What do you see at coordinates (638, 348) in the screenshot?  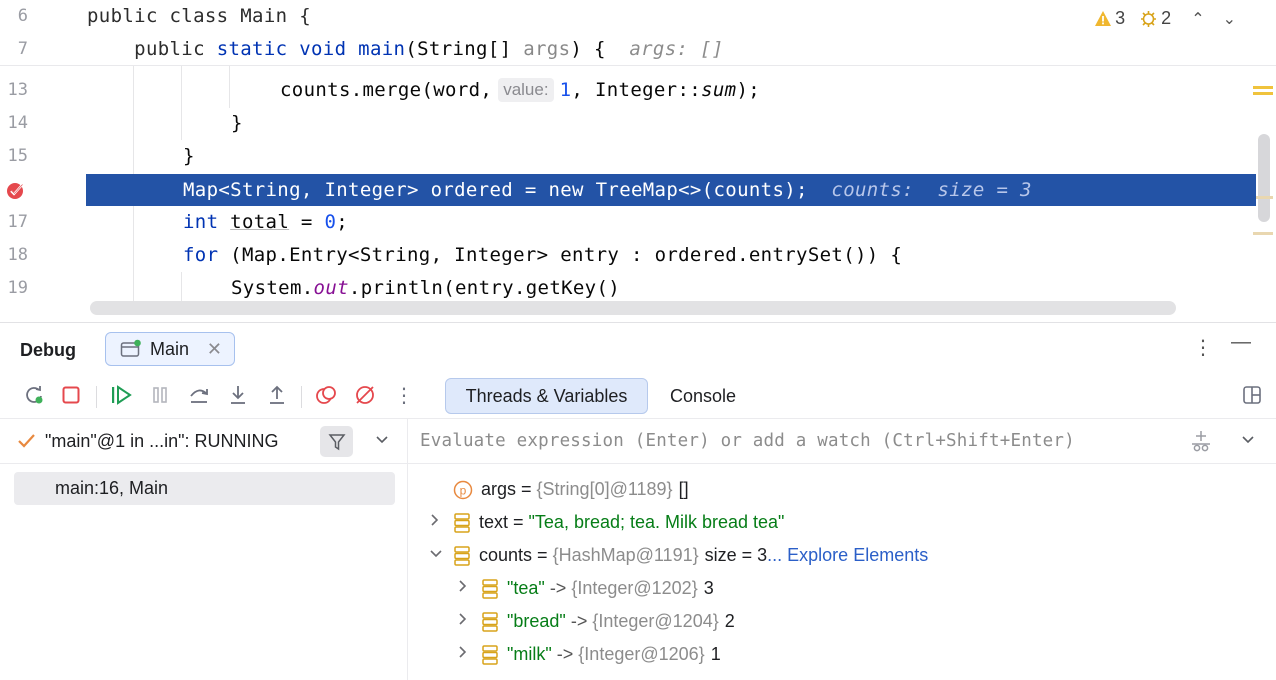 I see `debug-header: Debug Main ✕ ⋮ —` at bounding box center [638, 348].